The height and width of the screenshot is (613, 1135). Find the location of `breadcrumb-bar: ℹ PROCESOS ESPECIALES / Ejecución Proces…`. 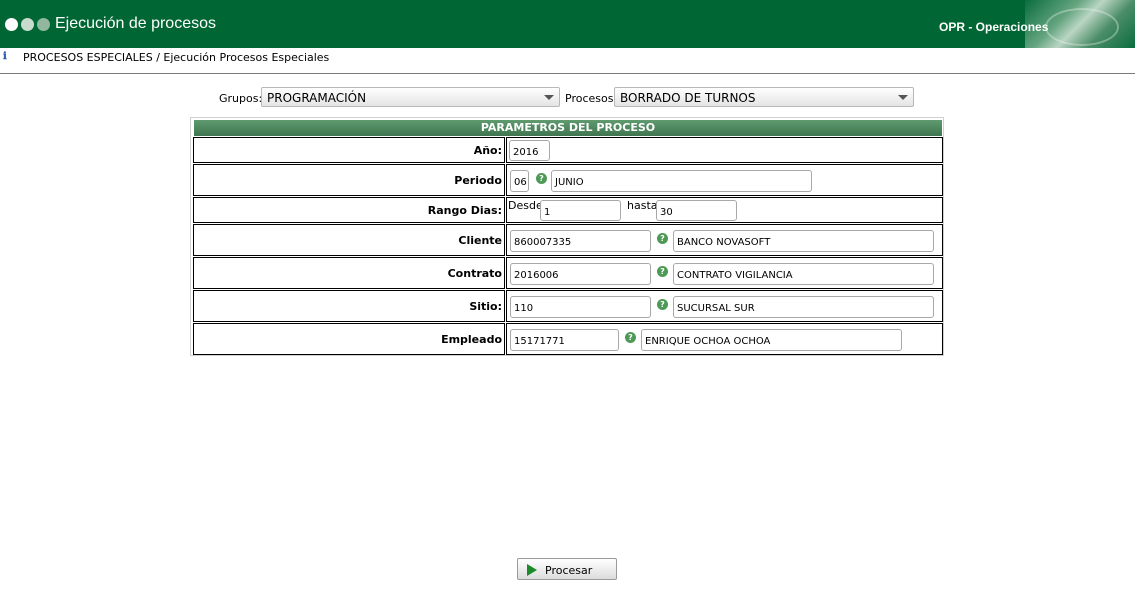

breadcrumb-bar: ℹ PROCESOS ESPECIALES / Ejecución Proces… is located at coordinates (567, 61).